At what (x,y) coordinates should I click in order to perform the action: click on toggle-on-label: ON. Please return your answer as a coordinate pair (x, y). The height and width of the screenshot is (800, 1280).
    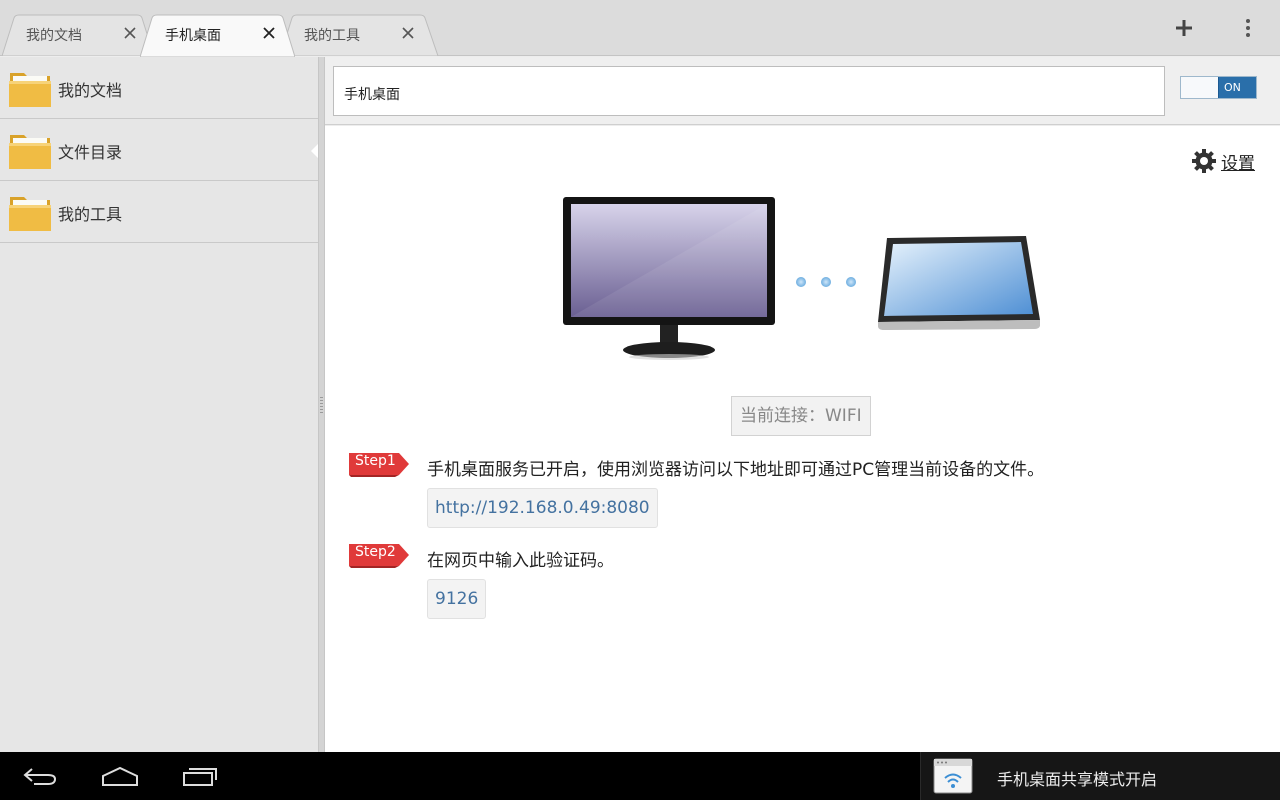
    Looking at the image, I should click on (1237, 87).